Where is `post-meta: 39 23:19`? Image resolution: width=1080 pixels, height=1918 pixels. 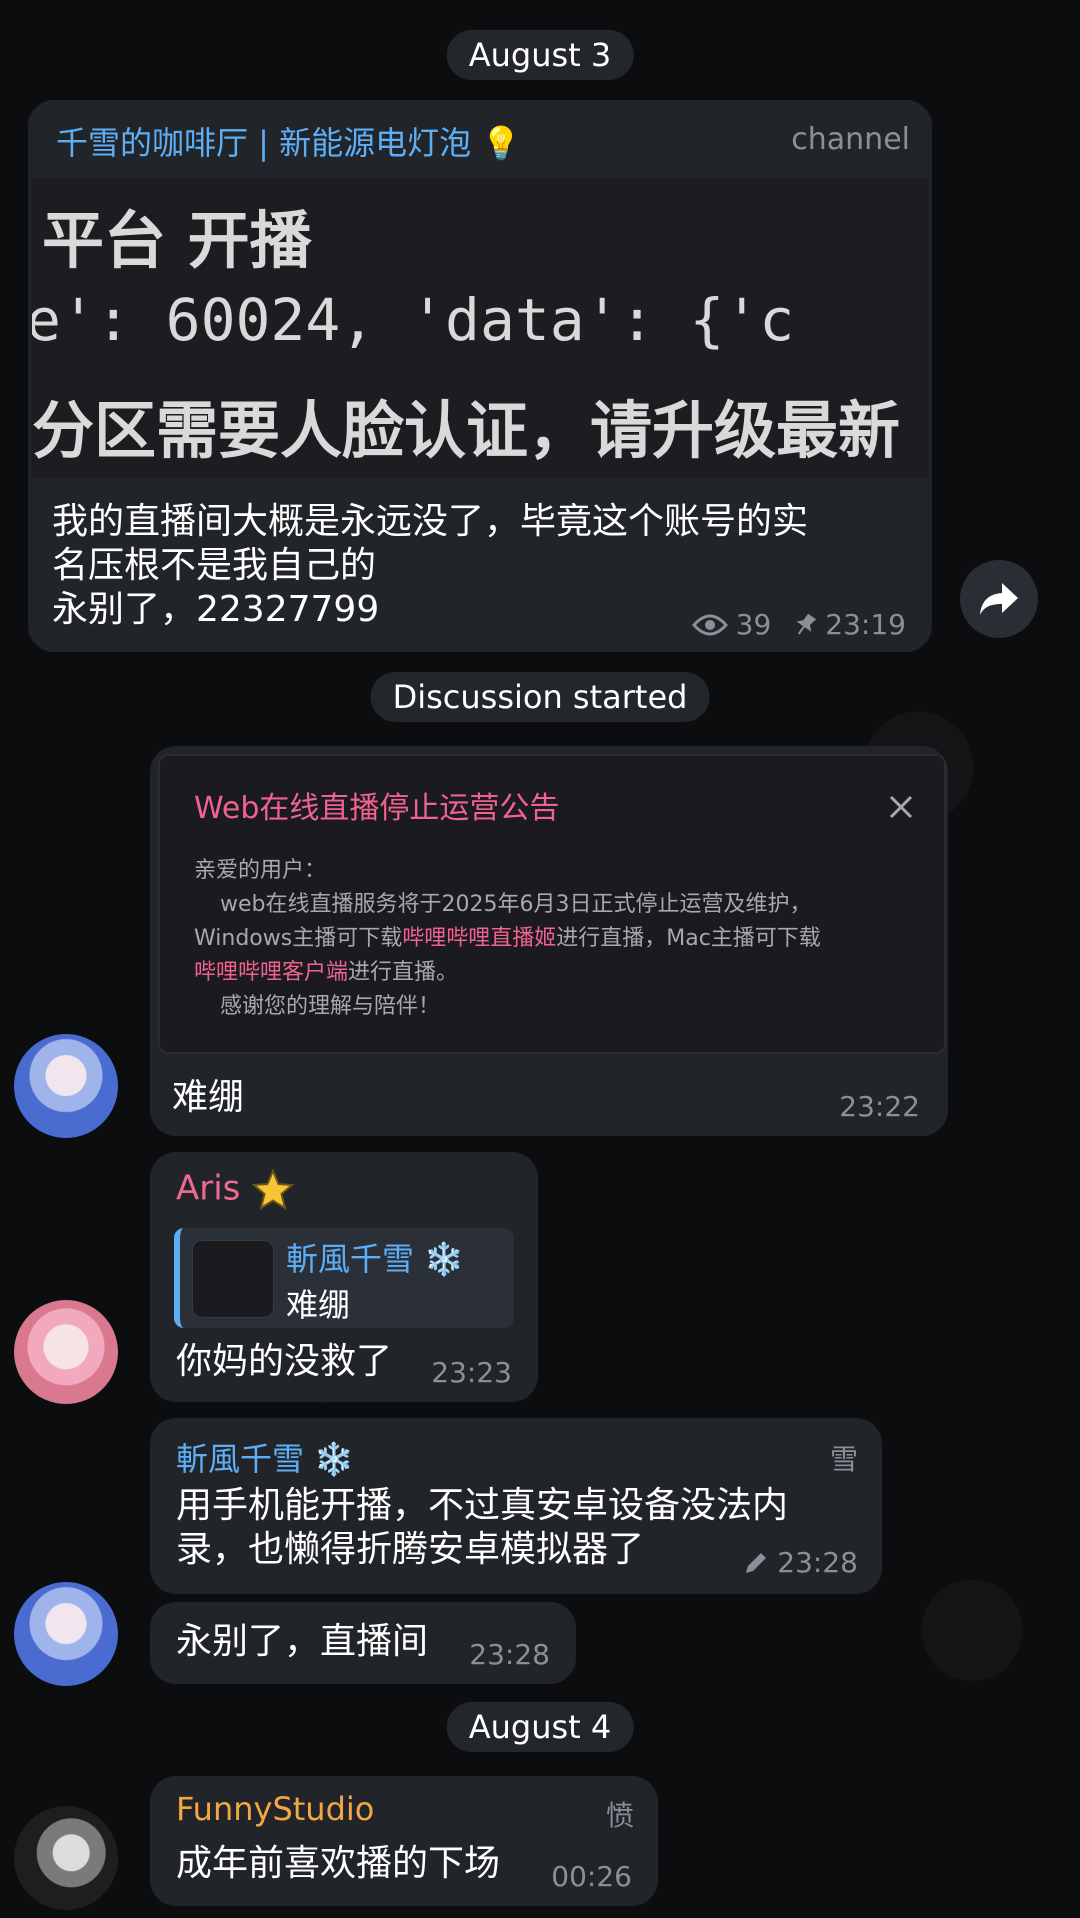 post-meta: 39 23:19 is located at coordinates (798, 624).